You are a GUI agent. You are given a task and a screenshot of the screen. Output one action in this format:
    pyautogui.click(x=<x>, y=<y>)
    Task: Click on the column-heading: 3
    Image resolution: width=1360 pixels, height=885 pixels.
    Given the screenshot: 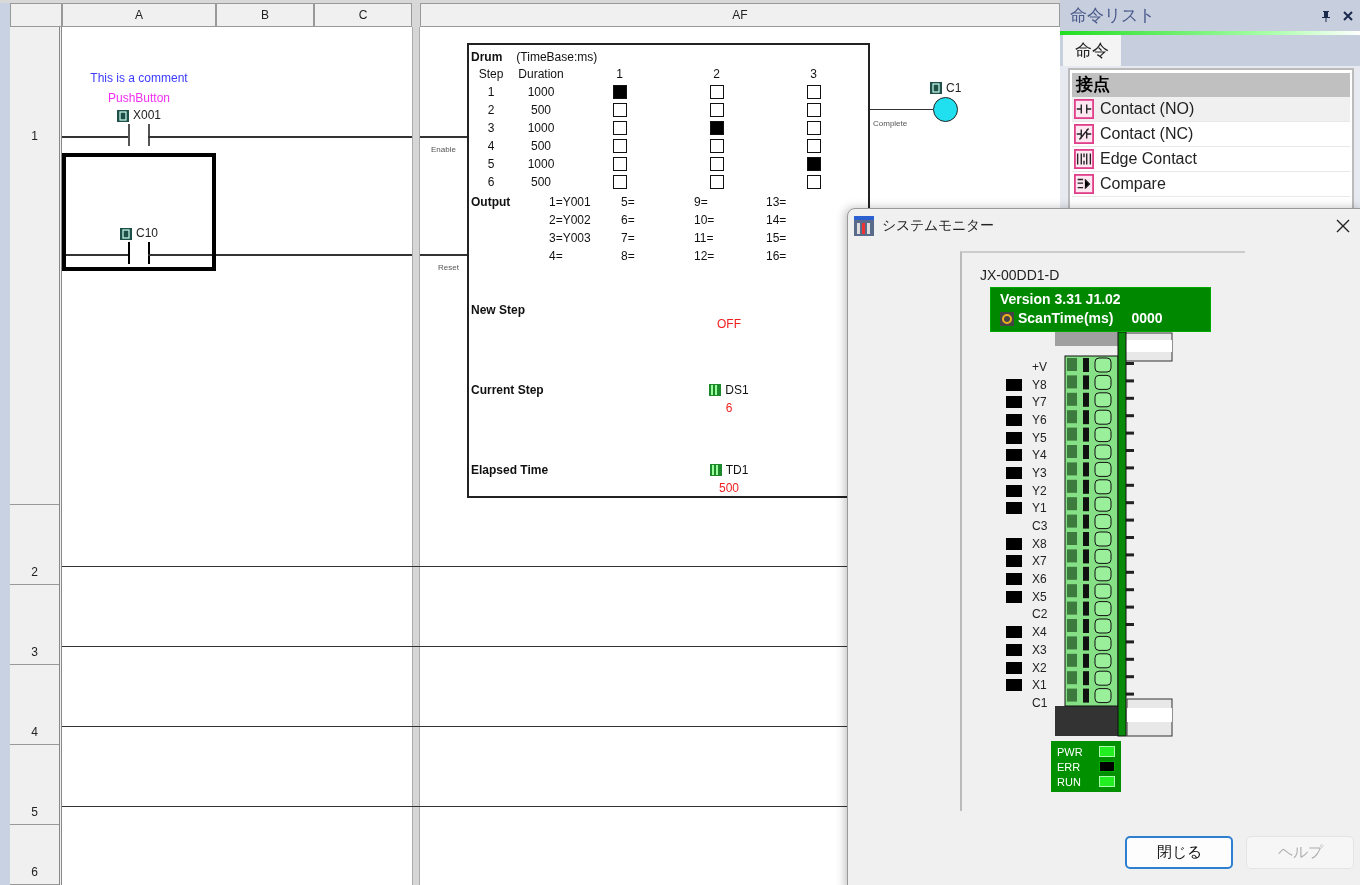 What is the action you would take?
    pyautogui.click(x=813, y=74)
    